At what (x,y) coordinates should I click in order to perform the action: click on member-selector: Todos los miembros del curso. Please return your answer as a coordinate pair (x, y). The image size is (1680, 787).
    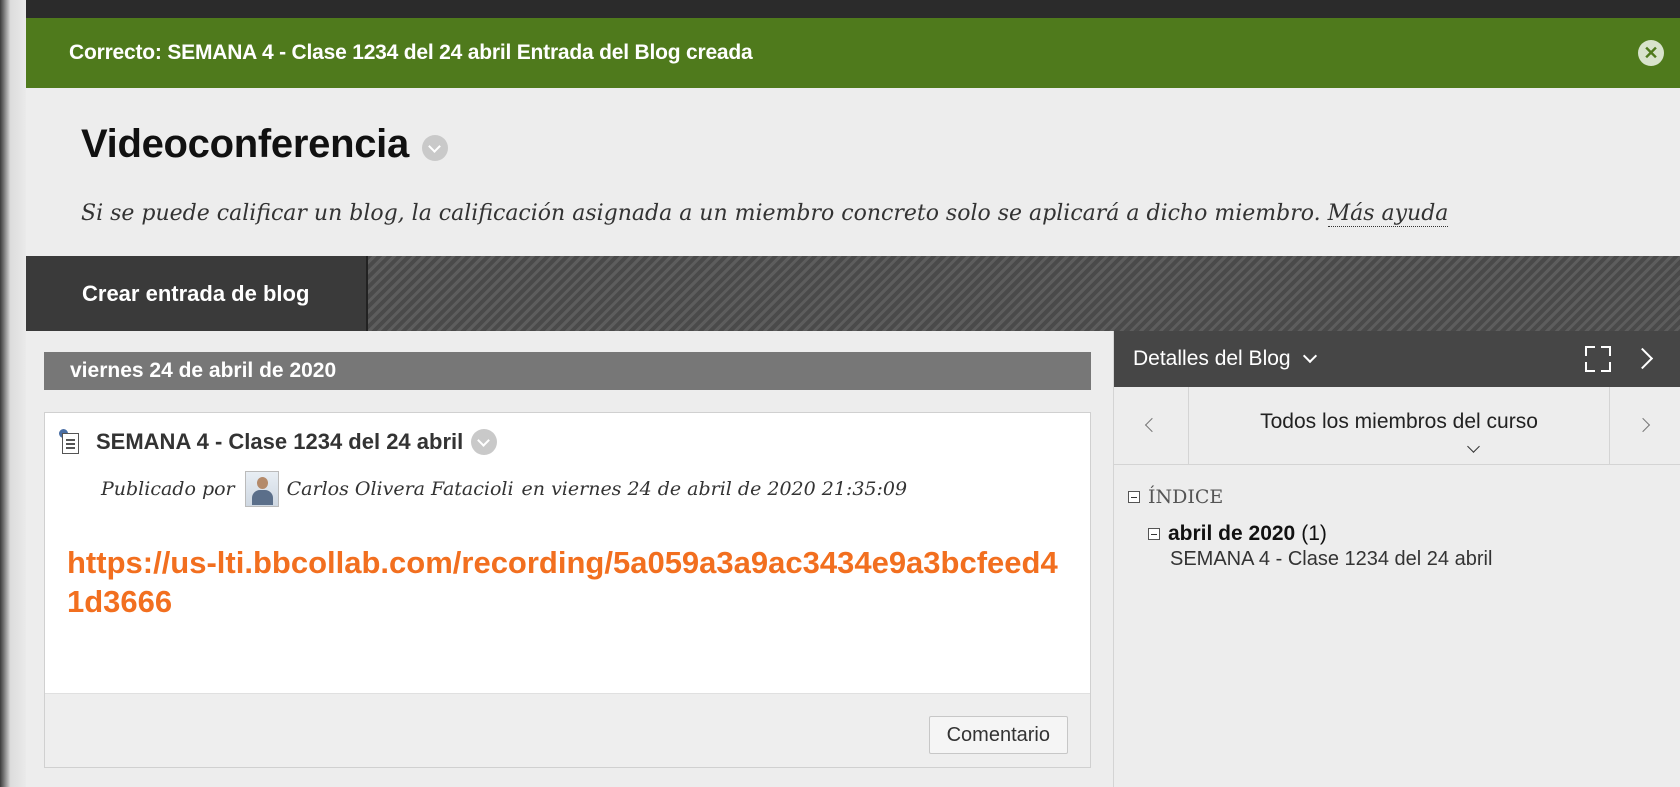
    Looking at the image, I should click on (1397, 426).